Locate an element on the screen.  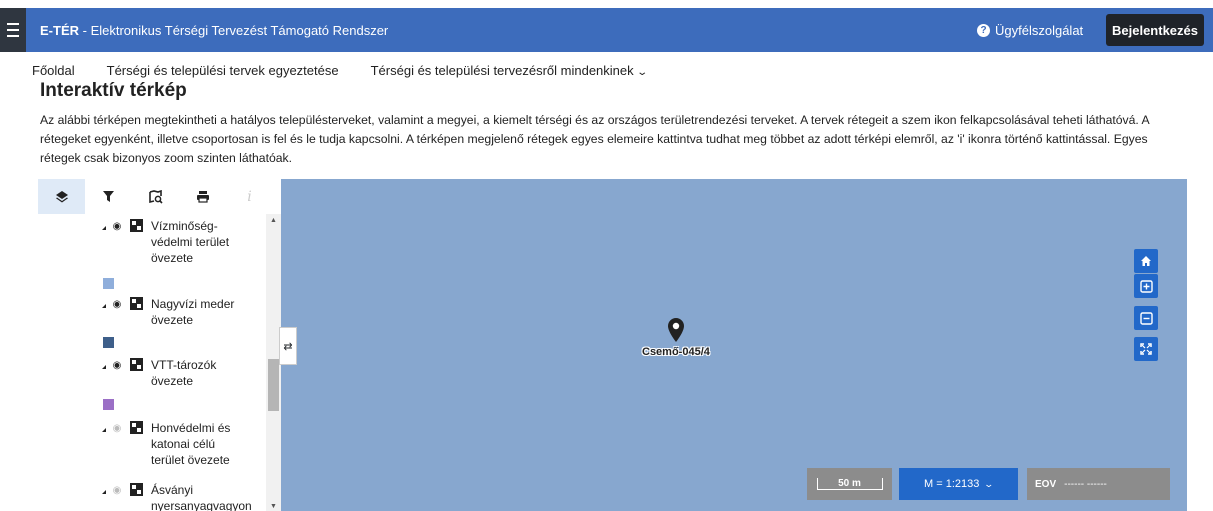
help-label: Ügyfélszolgálat is located at coordinates (1039, 30).